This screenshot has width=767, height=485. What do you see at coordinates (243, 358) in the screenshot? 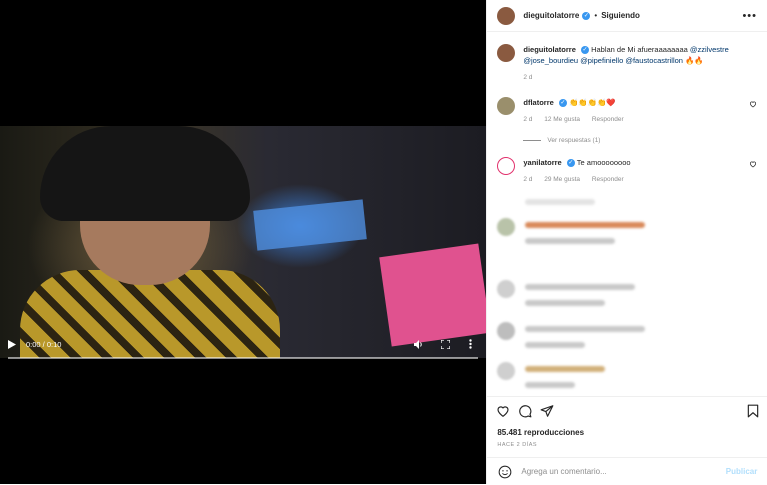
I see `video-progress-bar` at bounding box center [243, 358].